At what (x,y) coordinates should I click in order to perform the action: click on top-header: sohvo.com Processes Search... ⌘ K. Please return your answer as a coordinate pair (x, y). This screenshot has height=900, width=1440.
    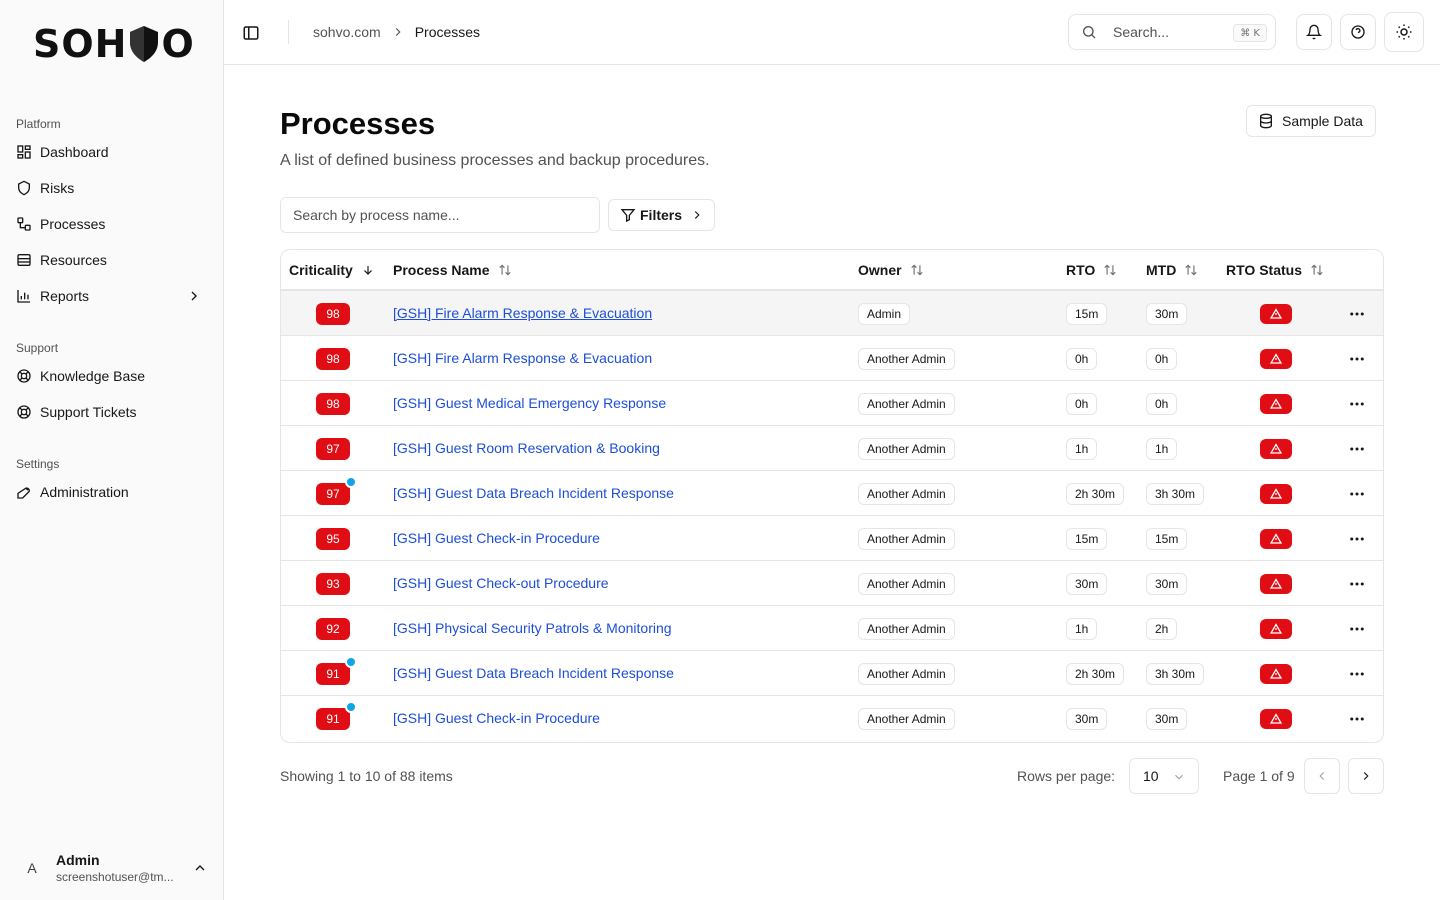
    Looking at the image, I should click on (832, 32).